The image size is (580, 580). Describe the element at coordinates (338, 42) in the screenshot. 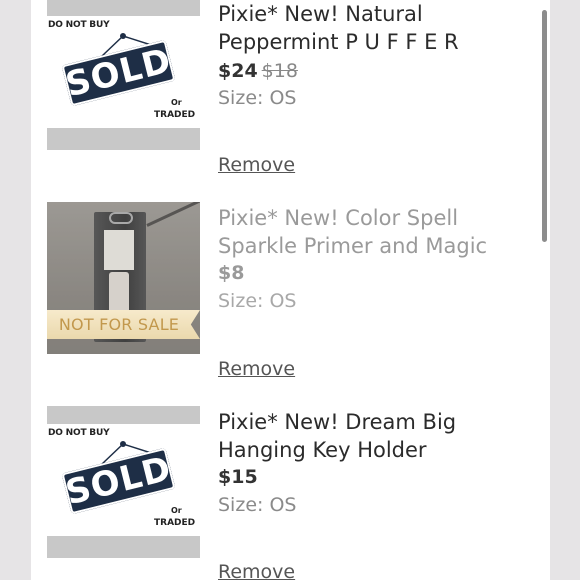

I see `item-title-line: Peppermint P U F F E R` at that location.